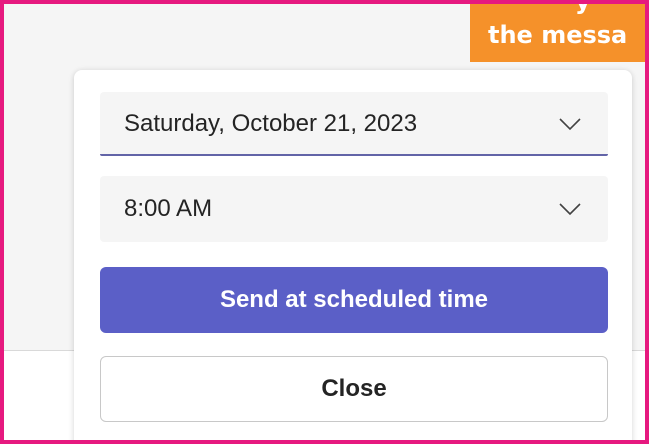 The image size is (649, 444). What do you see at coordinates (168, 208) in the screenshot?
I see `time-value: 8:00 AM` at bounding box center [168, 208].